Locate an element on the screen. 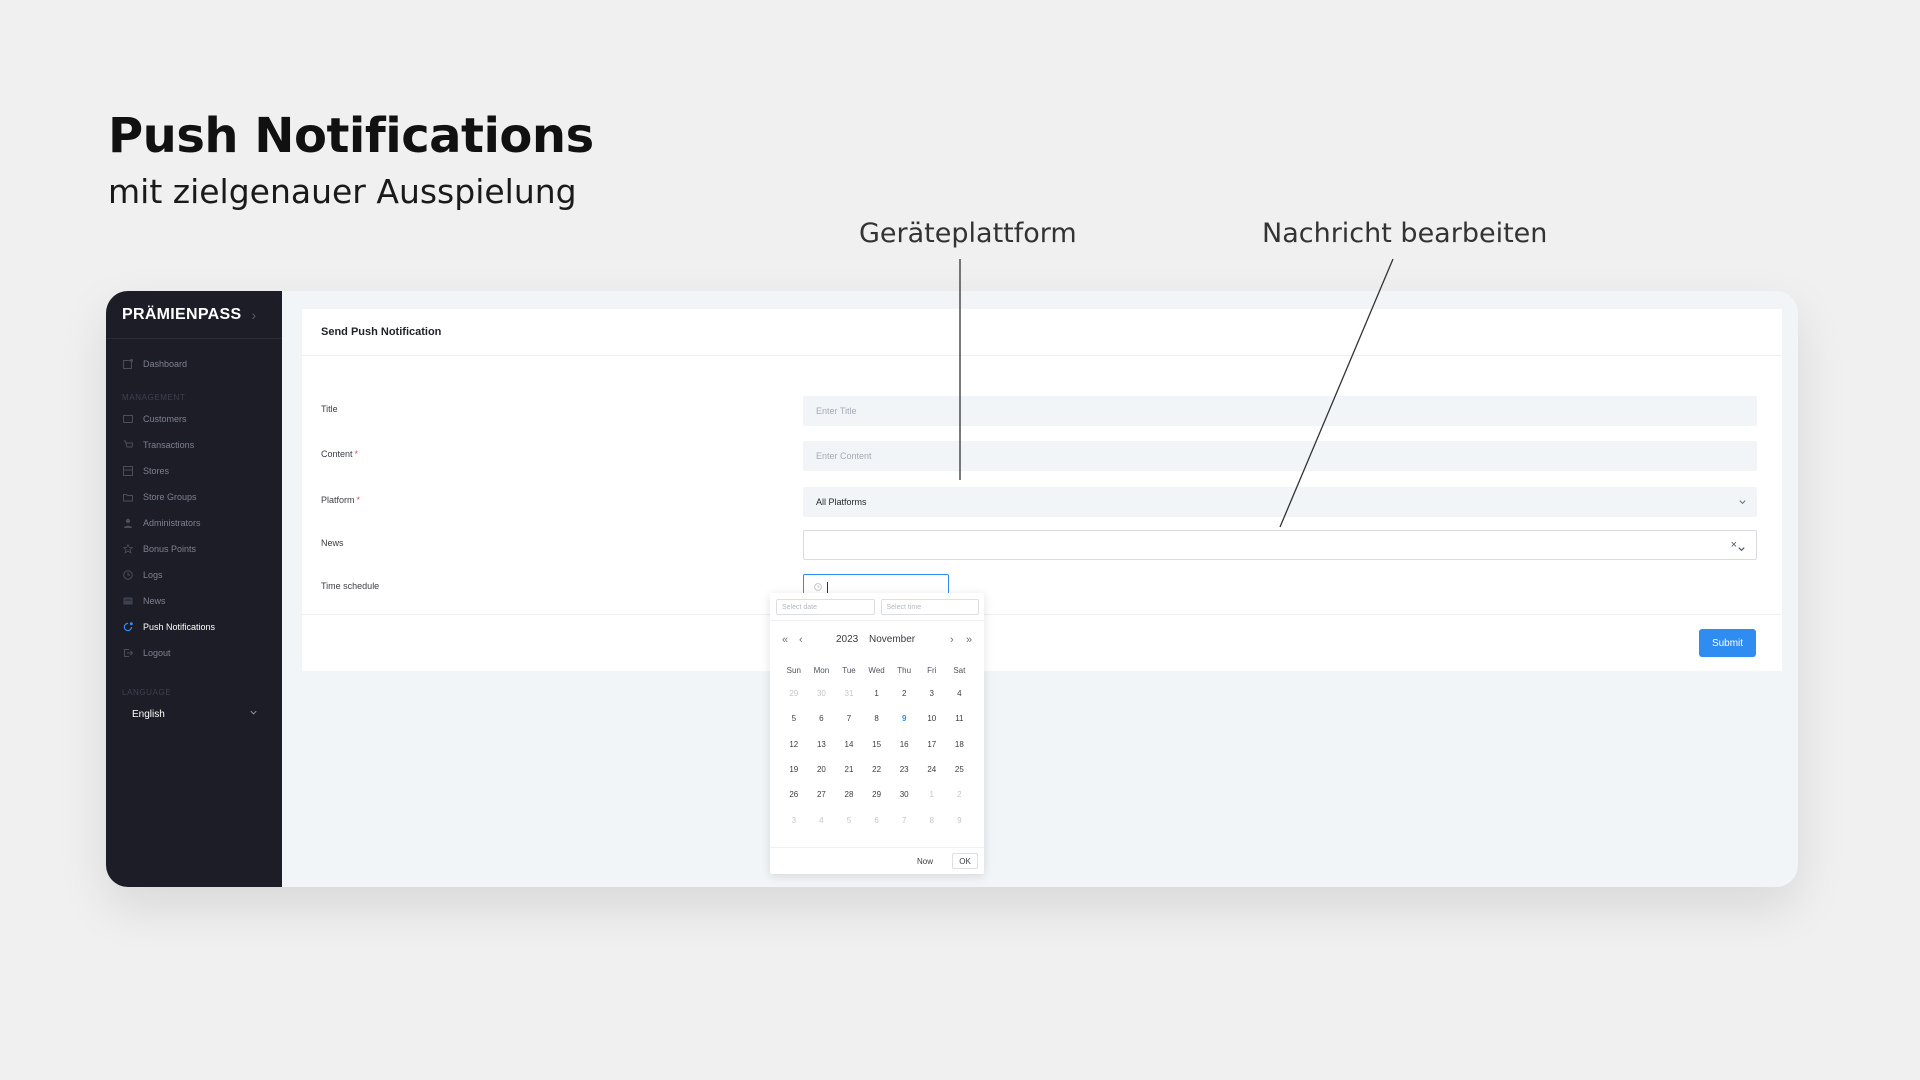  calendar-day: 22 is located at coordinates (877, 769).